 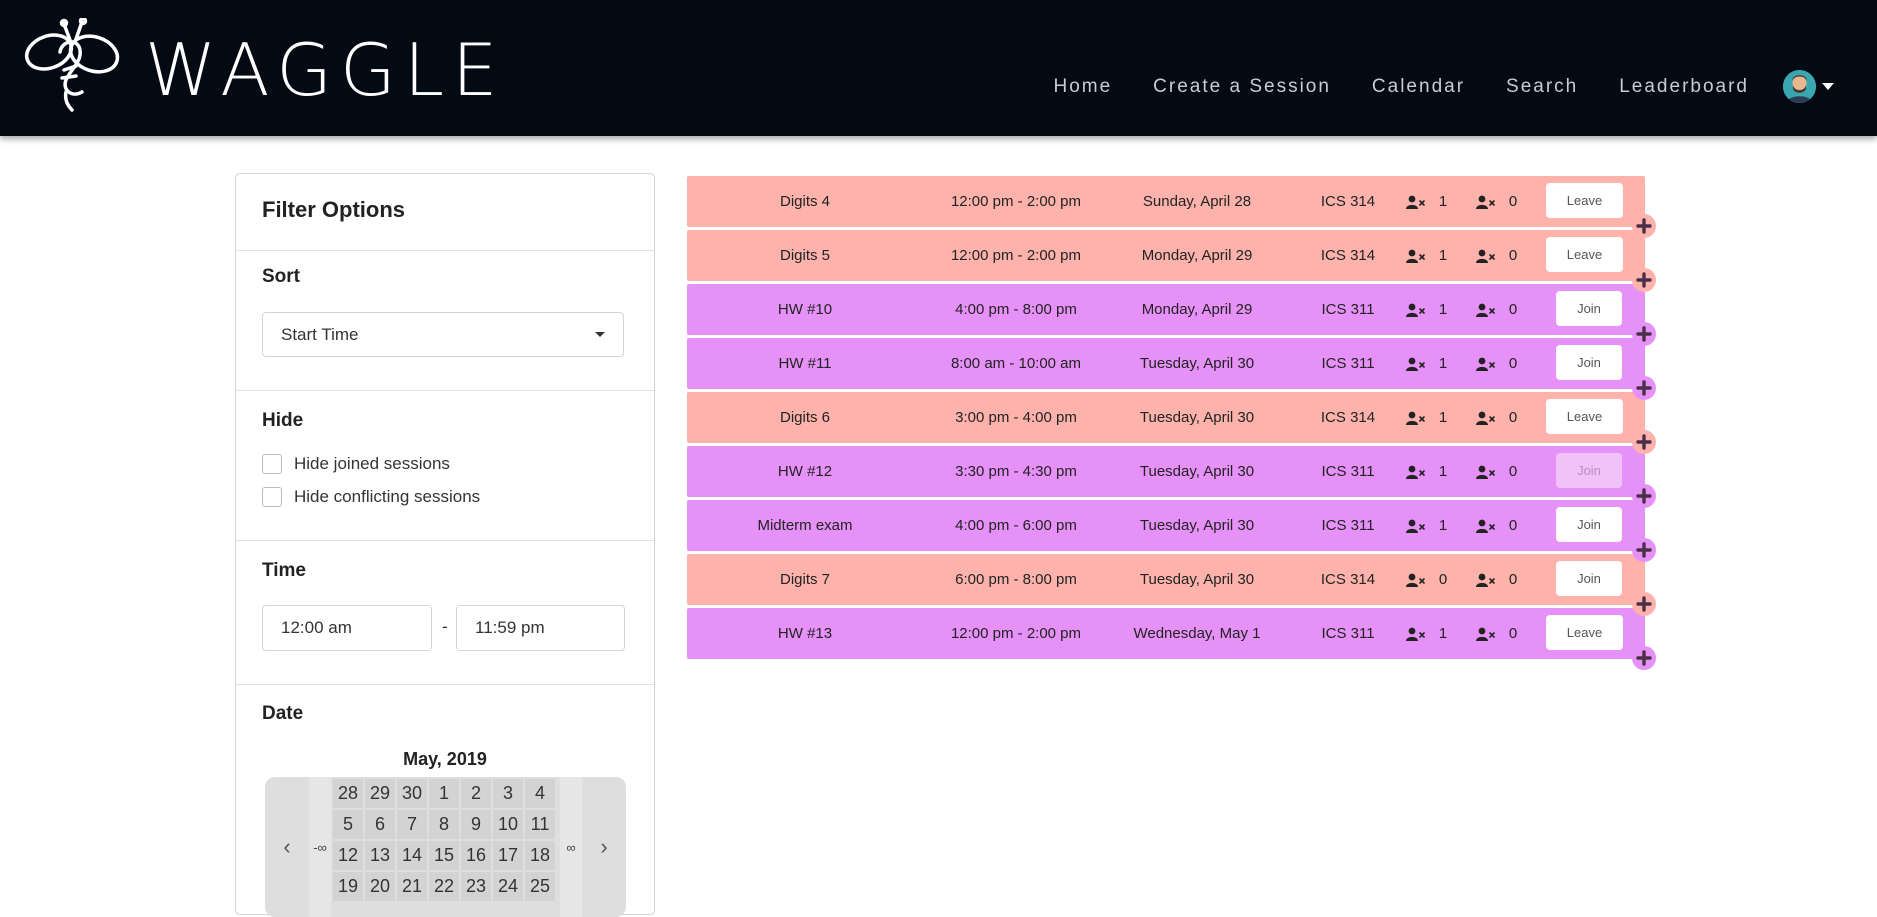 What do you see at coordinates (1542, 87) in the screenshot?
I see `nav-search: Search` at bounding box center [1542, 87].